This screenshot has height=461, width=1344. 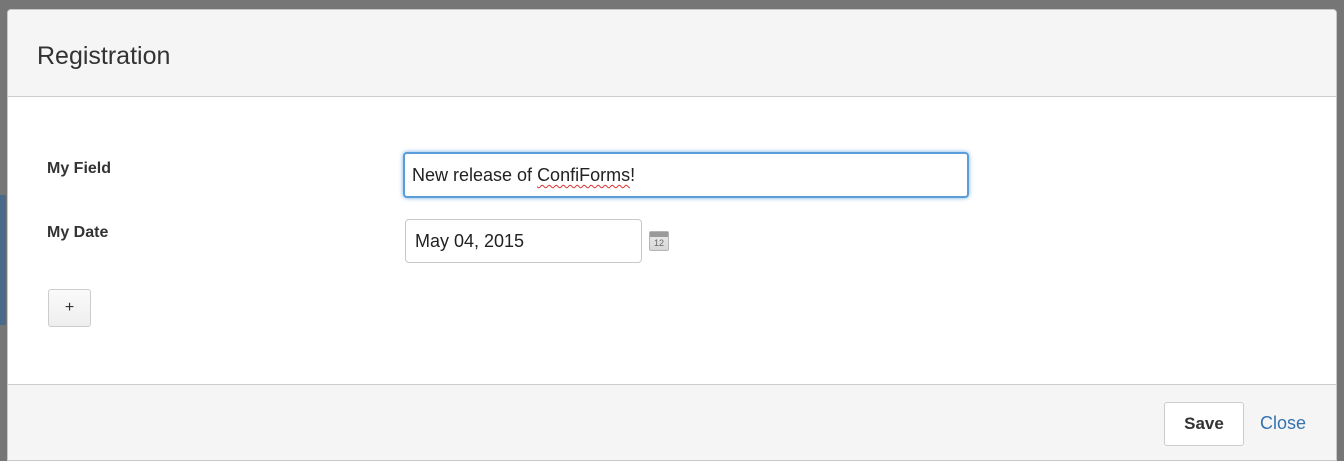 I want to click on calendar-icon-day: 12, so click(x=658, y=243).